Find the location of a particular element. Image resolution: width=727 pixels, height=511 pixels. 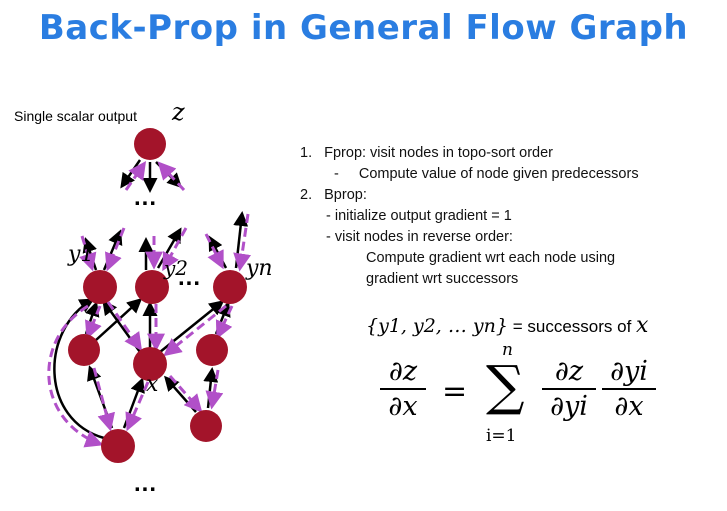

bedge-x-br is located at coordinates (185, 394).